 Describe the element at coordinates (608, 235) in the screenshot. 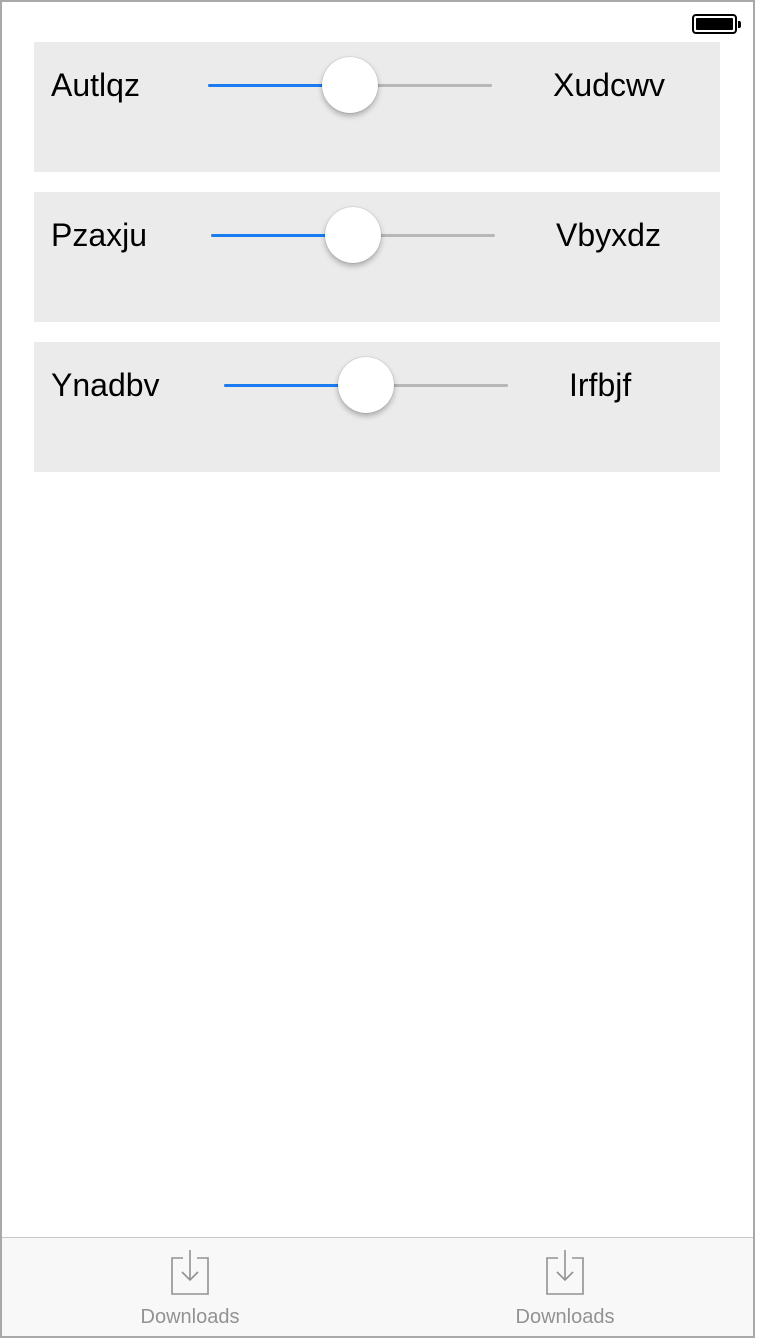

I see `slider-2-right-label: Vbyxdz` at that location.